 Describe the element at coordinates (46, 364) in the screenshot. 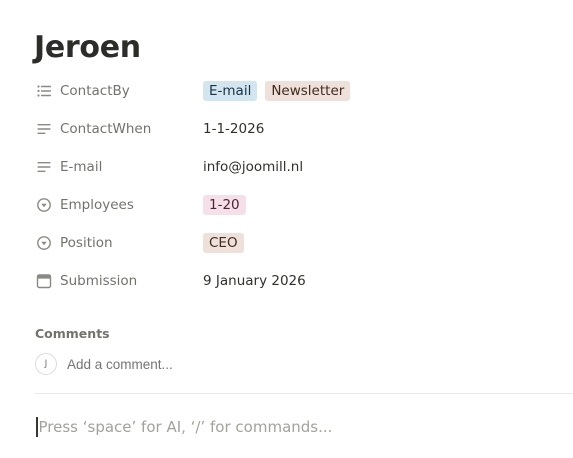

I see `avatar: J` at that location.